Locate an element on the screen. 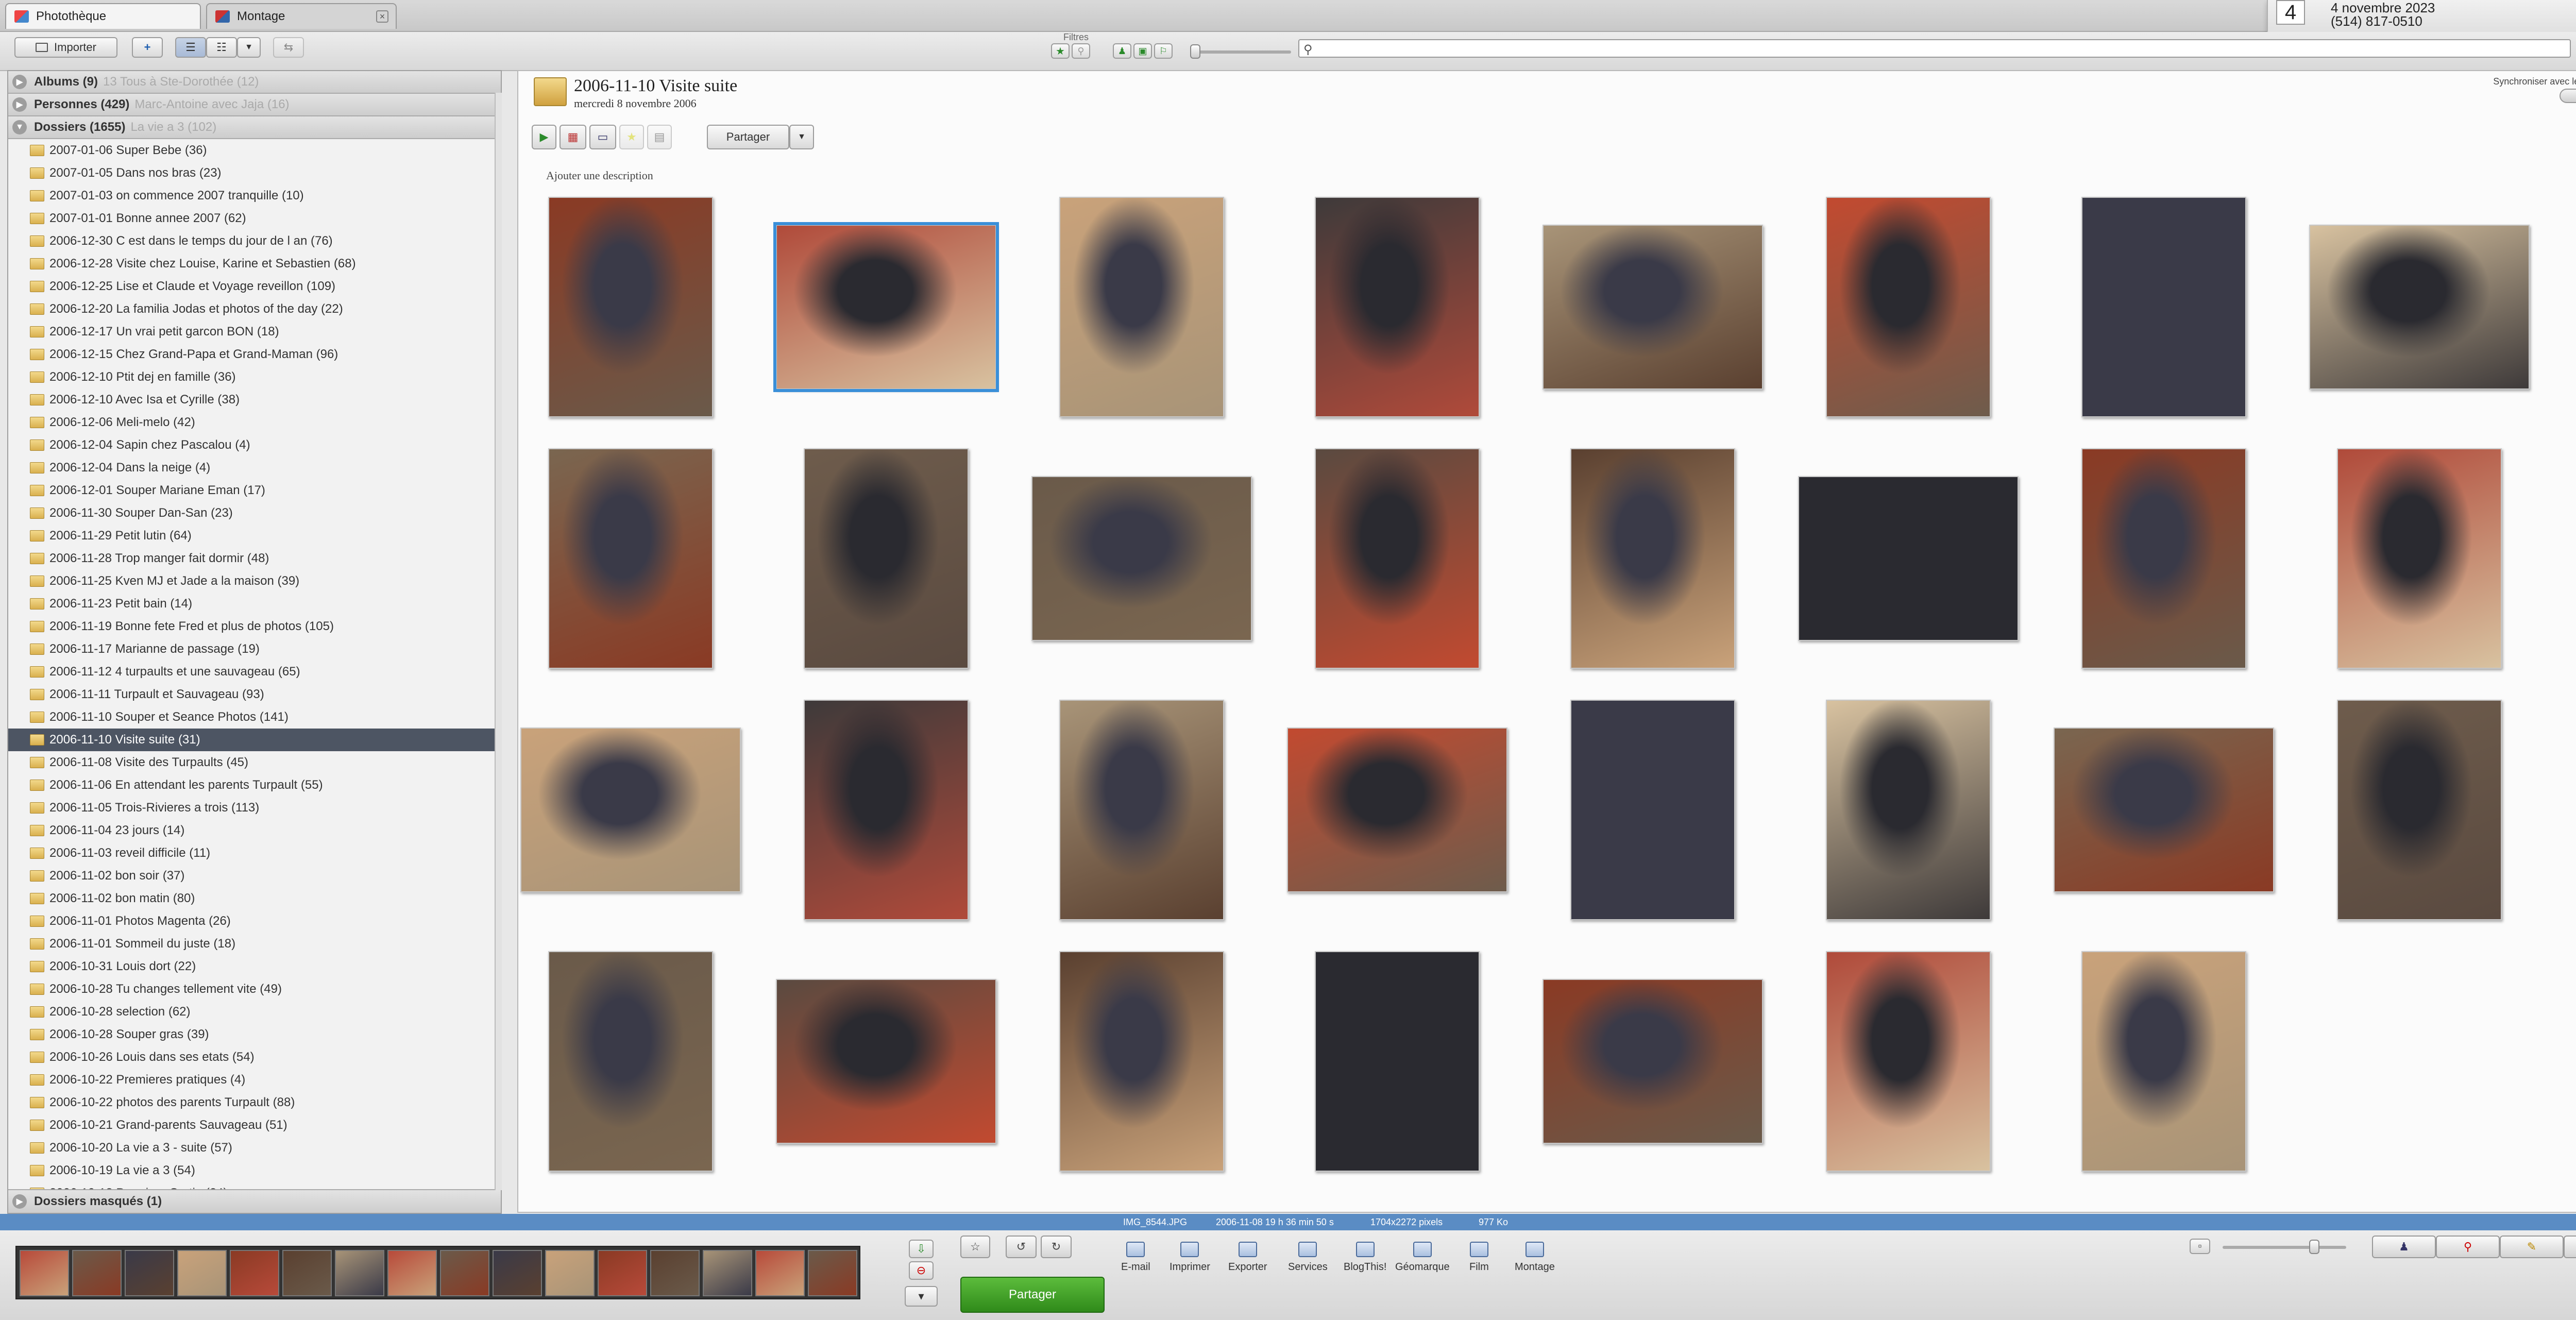 This screenshot has width=2576, height=1320. sidebar-folder-item: 2006-11-05 Trois-Rivieres a trois (113) is located at coordinates (254, 808).